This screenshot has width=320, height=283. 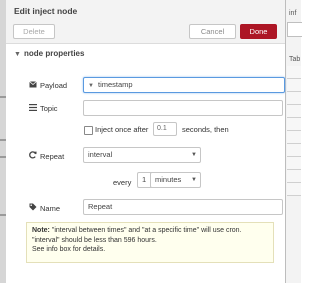 I want to click on repeat-icon, so click(x=34, y=156).